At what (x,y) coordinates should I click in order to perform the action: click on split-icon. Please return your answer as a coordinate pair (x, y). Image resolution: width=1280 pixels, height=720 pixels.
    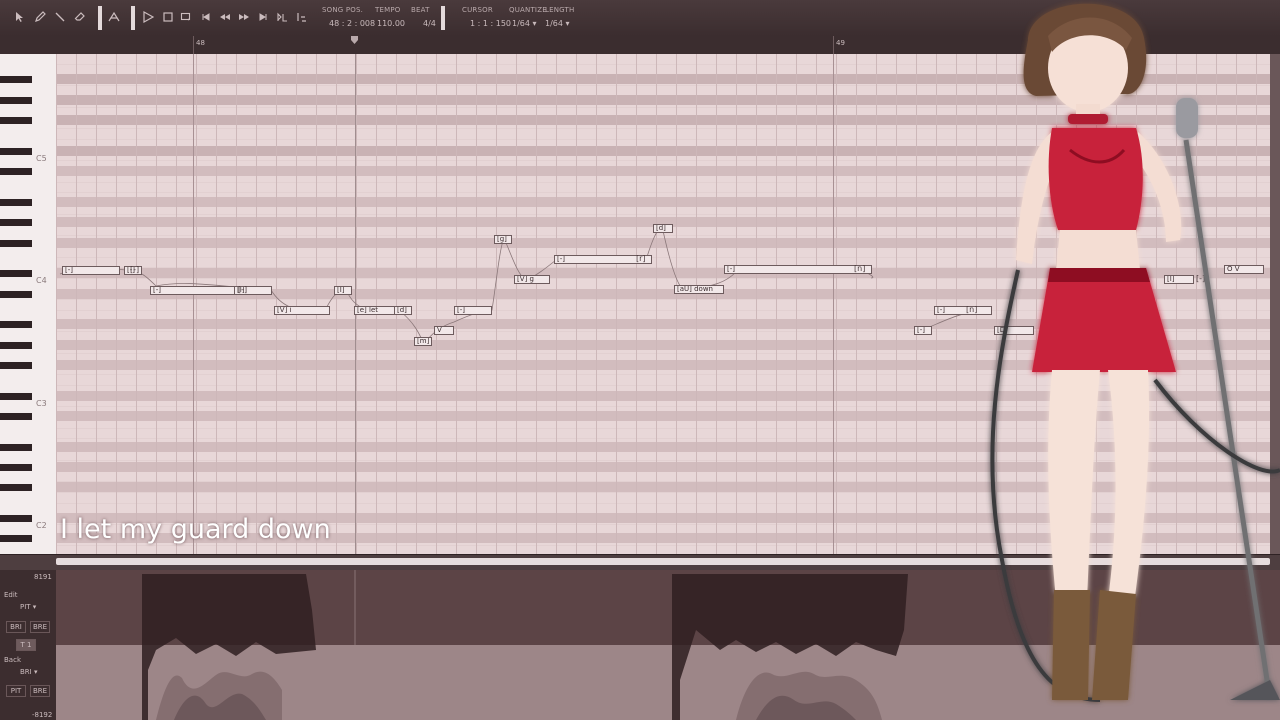
    Looking at the image, I should click on (114, 17).